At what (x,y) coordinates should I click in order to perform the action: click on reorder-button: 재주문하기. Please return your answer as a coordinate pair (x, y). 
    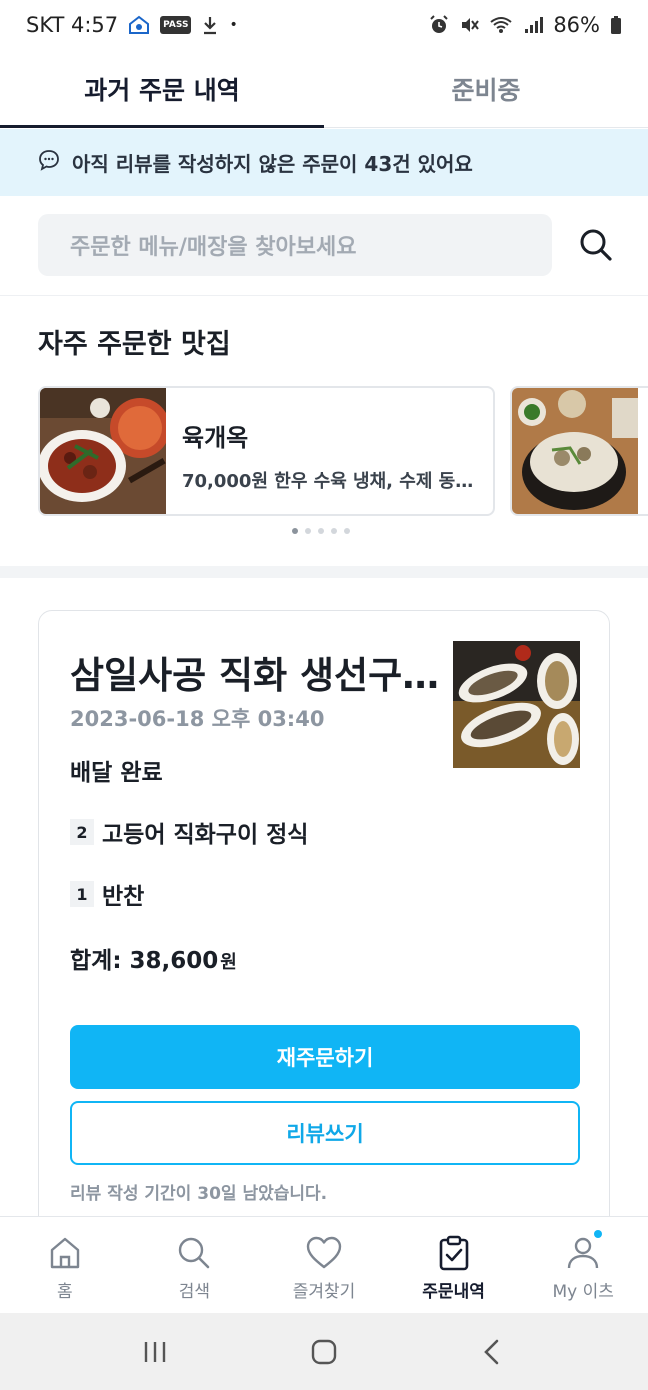
    Looking at the image, I should click on (325, 1057).